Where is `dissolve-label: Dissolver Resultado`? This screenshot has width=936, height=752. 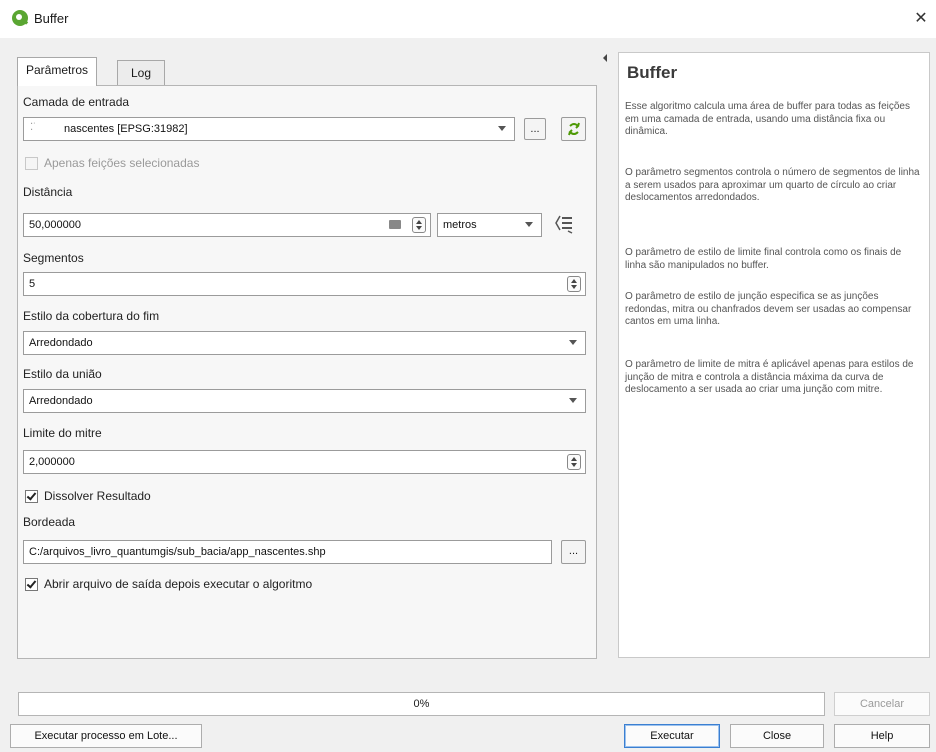
dissolve-label: Dissolver Resultado is located at coordinates (97, 496).